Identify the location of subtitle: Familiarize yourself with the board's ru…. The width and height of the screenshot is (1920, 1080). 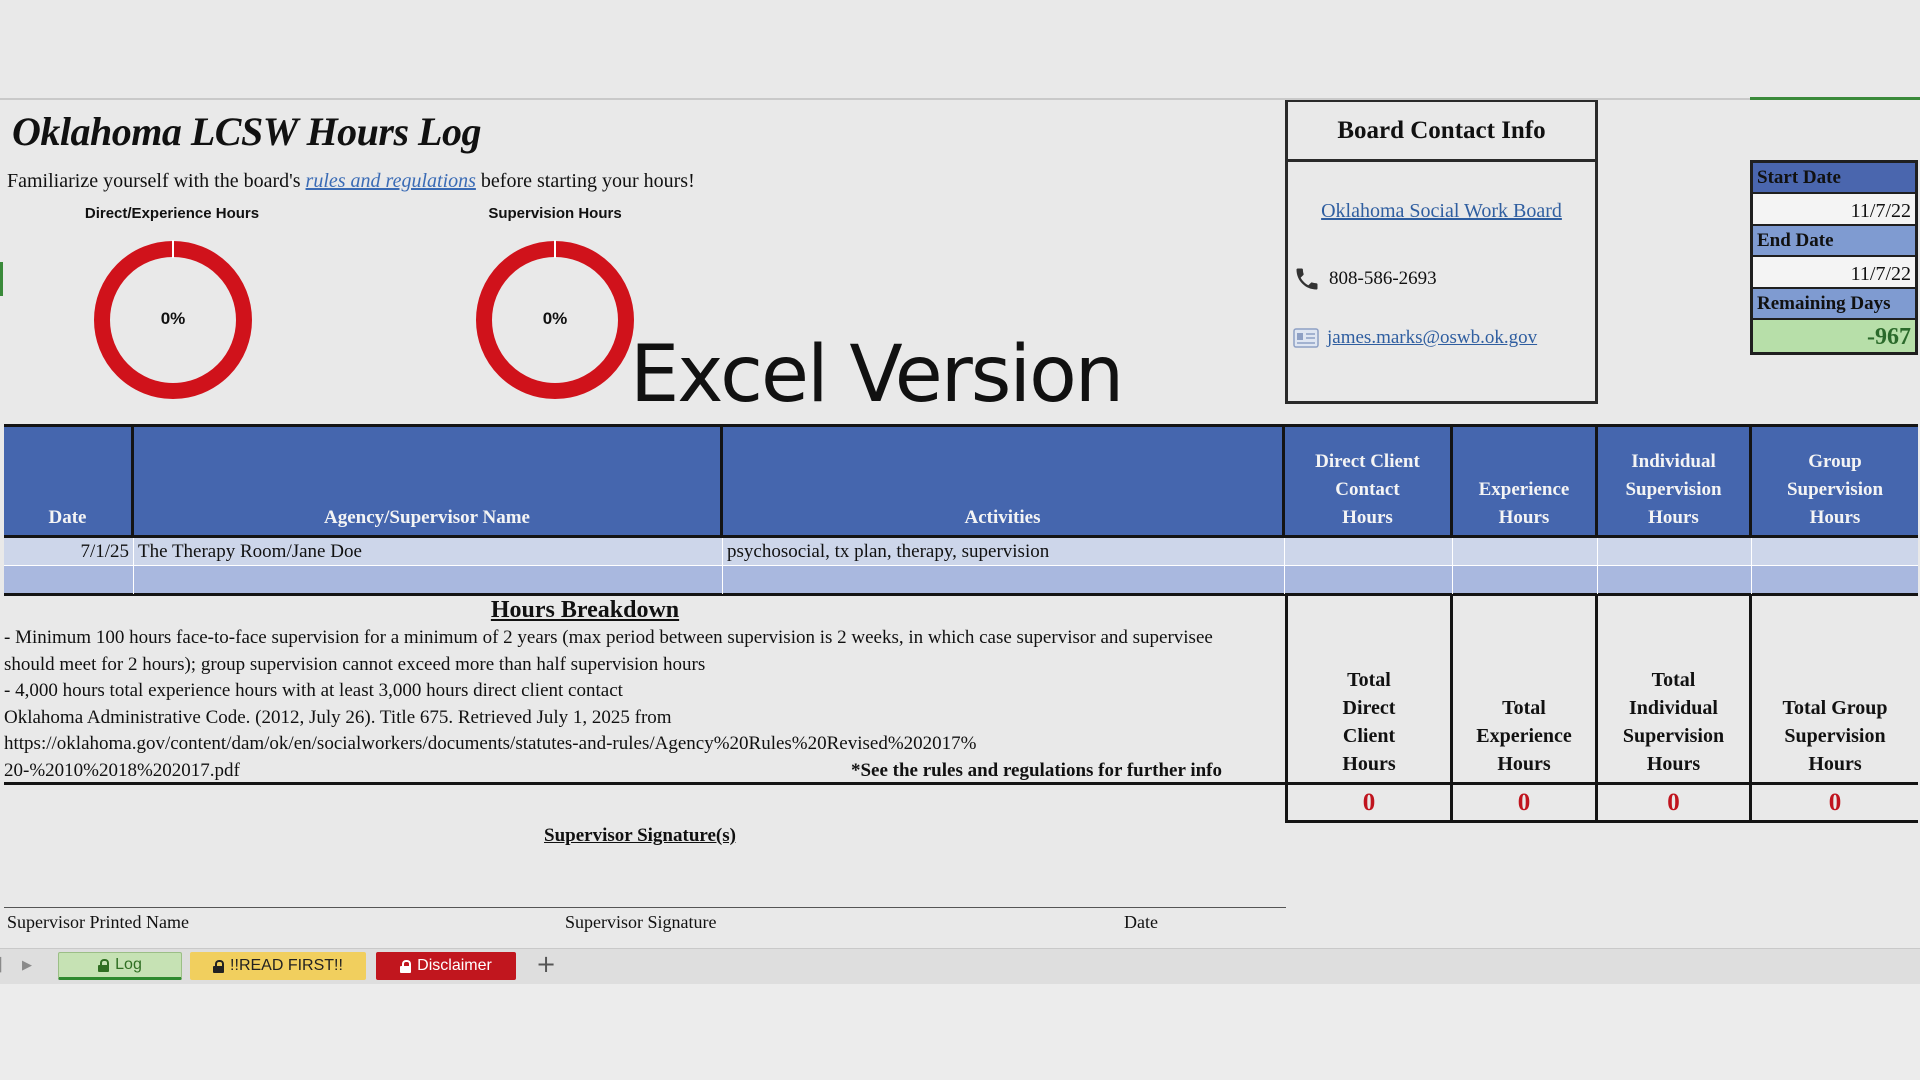
(351, 181).